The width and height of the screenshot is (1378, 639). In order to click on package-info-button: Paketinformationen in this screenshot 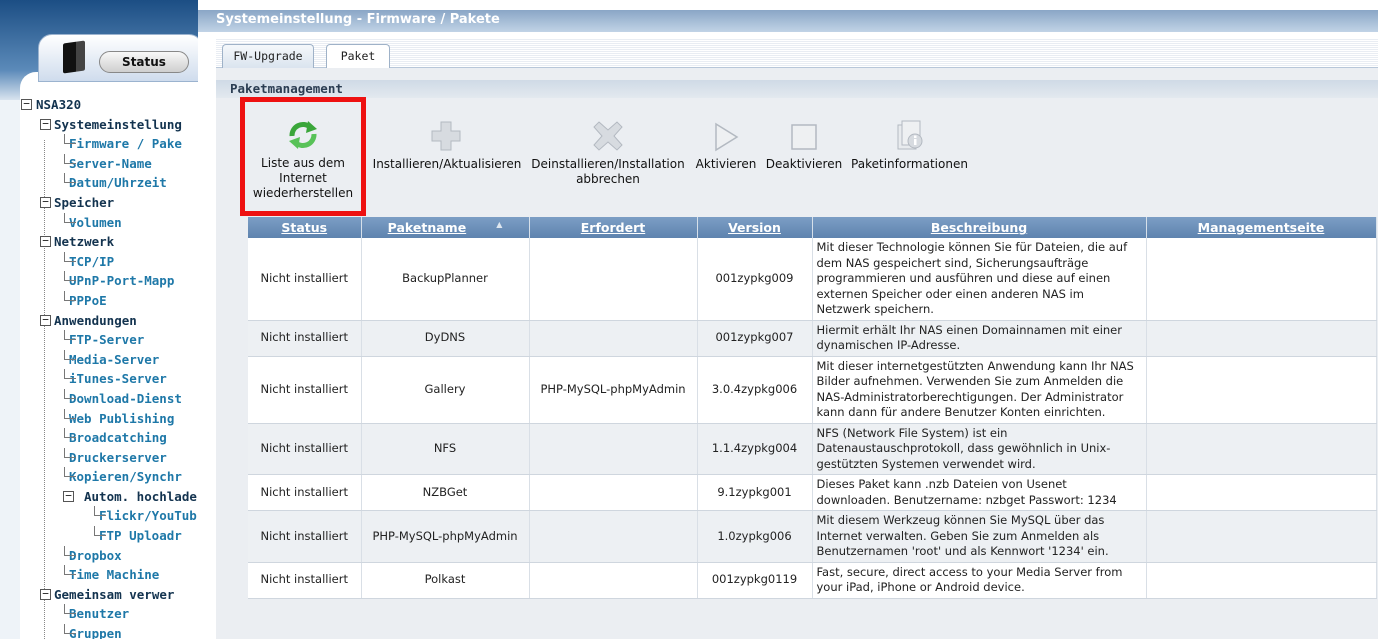, I will do `click(909, 161)`.